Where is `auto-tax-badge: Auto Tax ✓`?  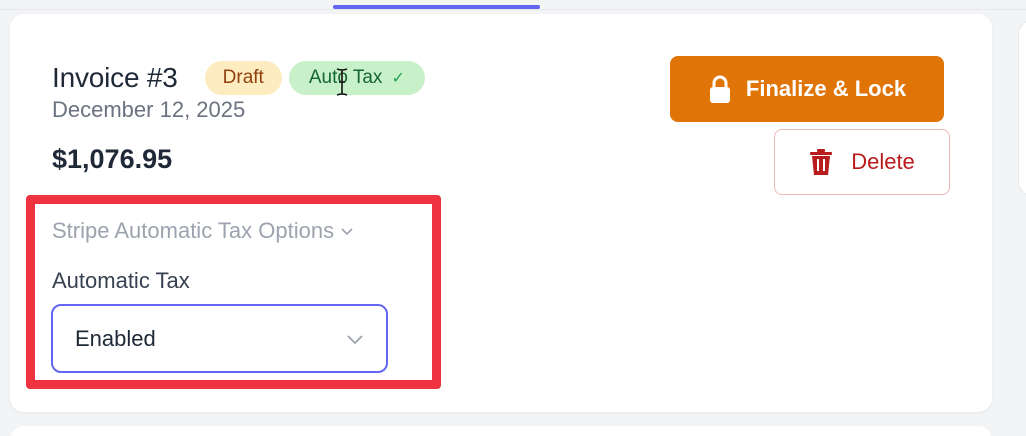
auto-tax-badge: Auto Tax ✓ is located at coordinates (356, 78).